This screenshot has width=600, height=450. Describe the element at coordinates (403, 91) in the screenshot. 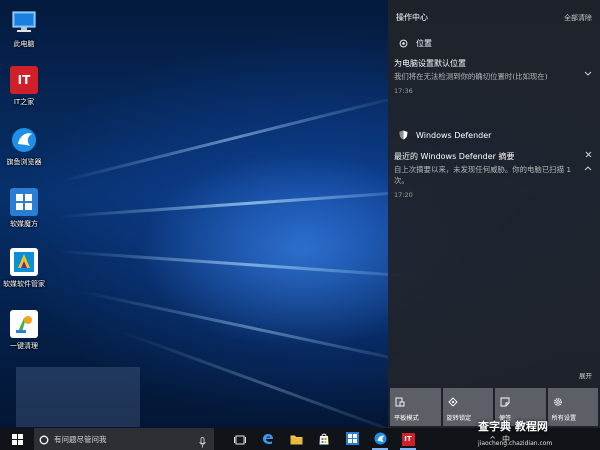

I see `notification-time: 17:36` at that location.